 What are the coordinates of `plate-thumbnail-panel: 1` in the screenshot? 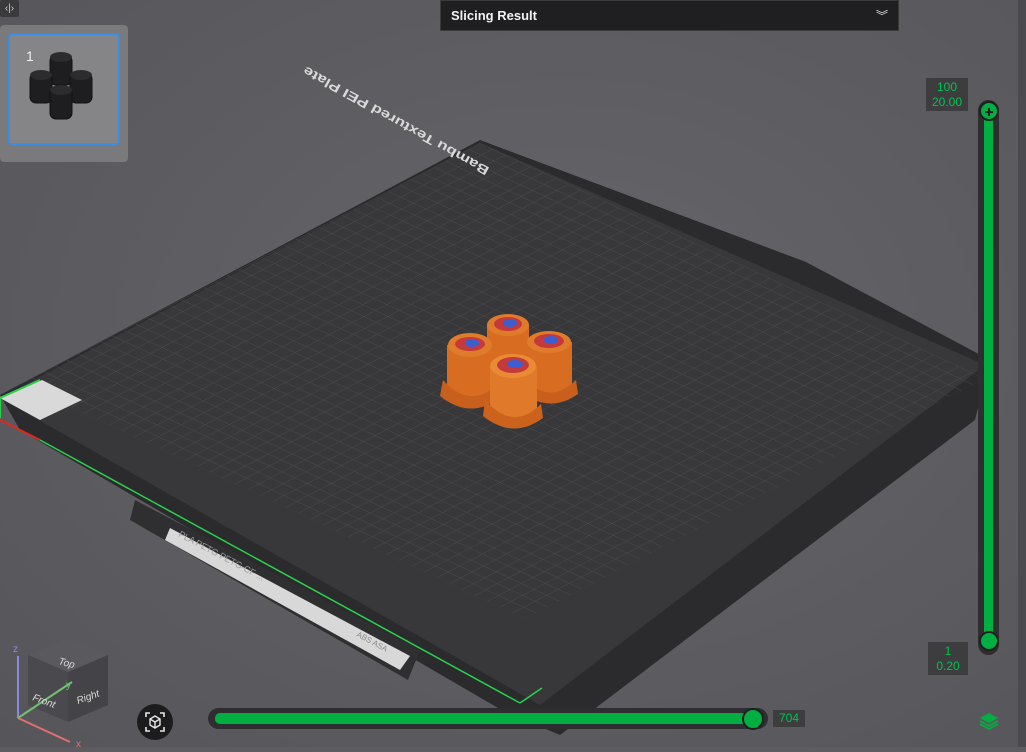 It's located at (64, 93).